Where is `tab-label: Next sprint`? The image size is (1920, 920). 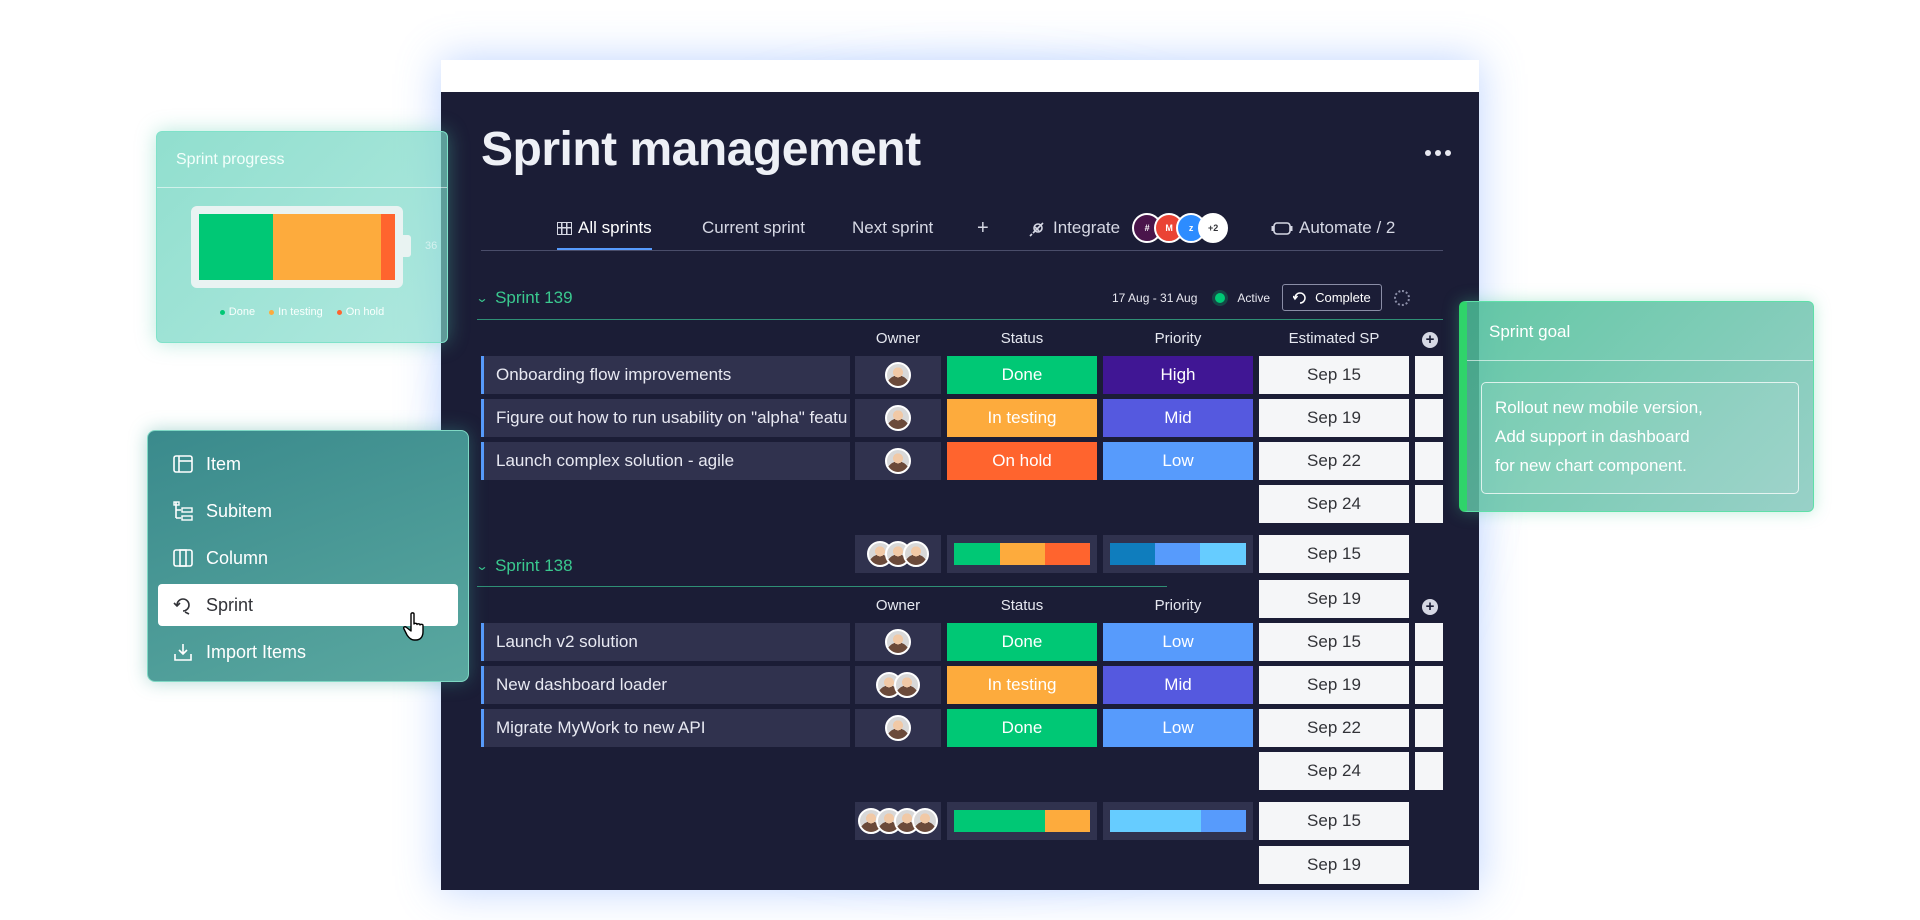
tab-label: Next sprint is located at coordinates (893, 227).